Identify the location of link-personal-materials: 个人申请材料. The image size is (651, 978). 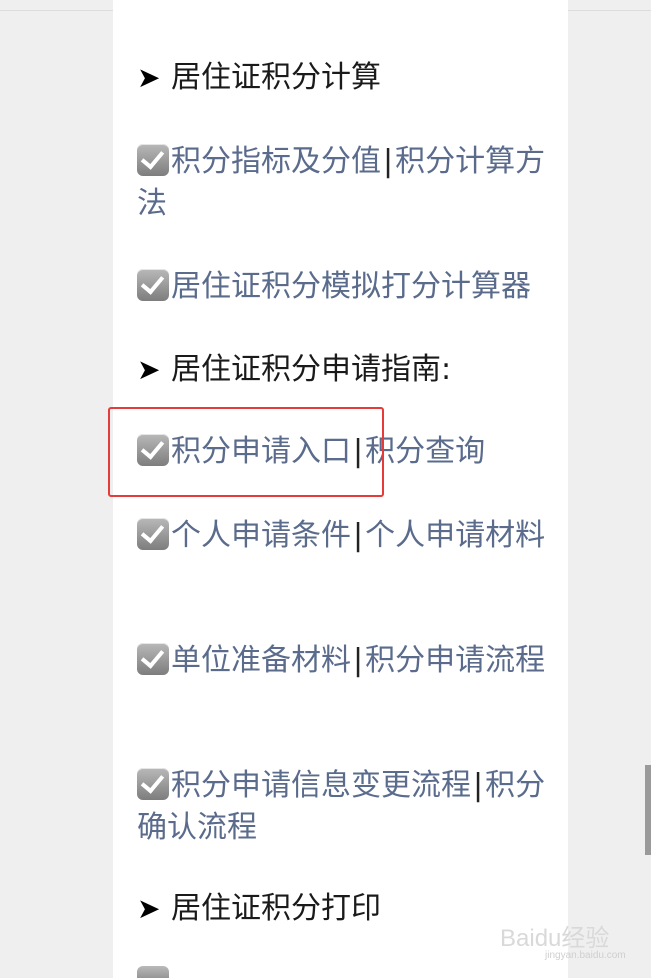
(455, 535).